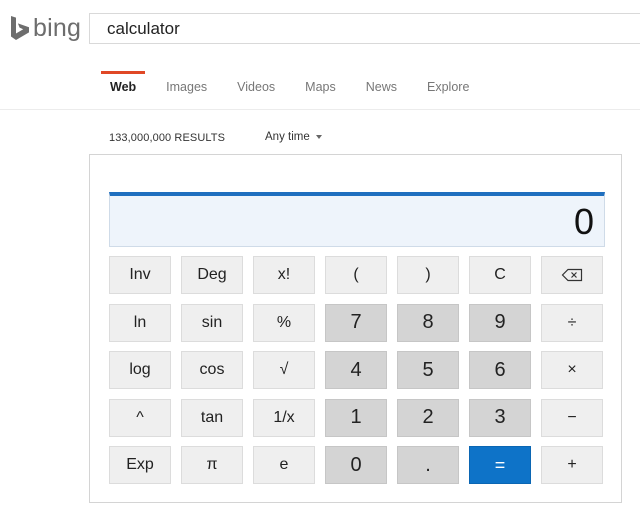 This screenshot has height=512, width=640. I want to click on key-close-paren: ), so click(428, 275).